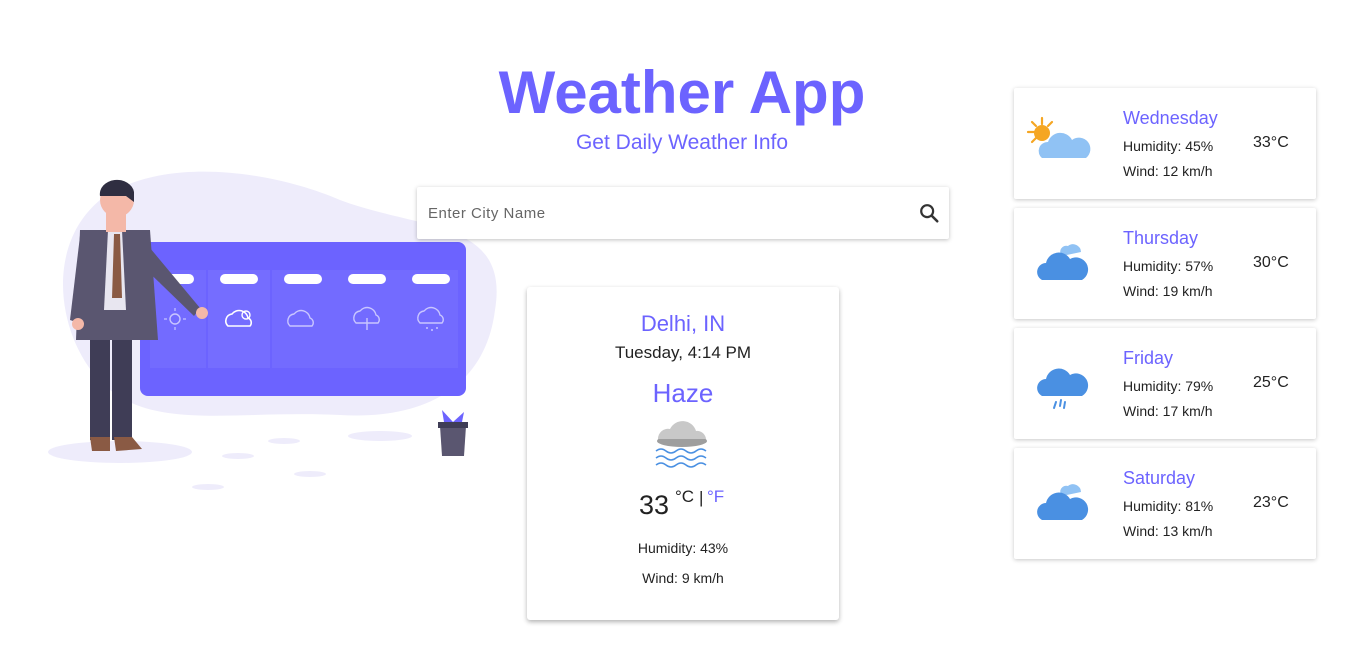 This screenshot has width=1347, height=657. I want to click on forecast-card: Friday Humidity: 79% Wind: 17 km/h 25°C, so click(1165, 383).